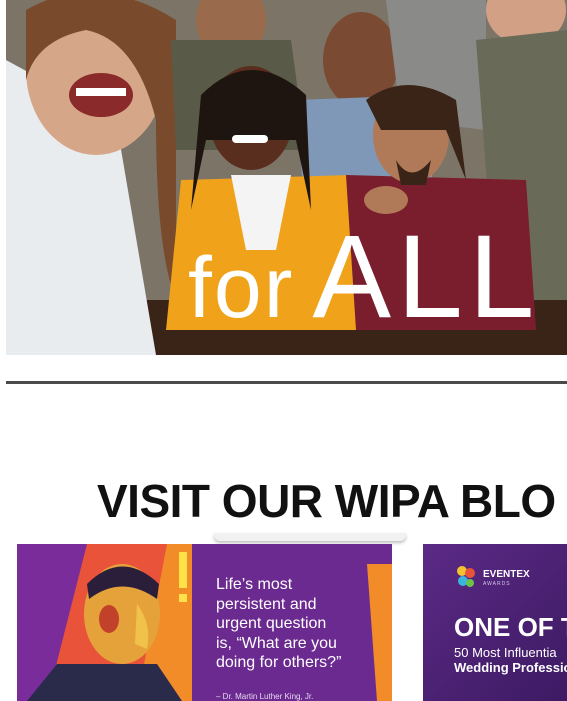 Image resolution: width=567 pixels, height=701 pixels. I want to click on blog-section-title: VISIT OUR WIPA BLO, so click(326, 501).